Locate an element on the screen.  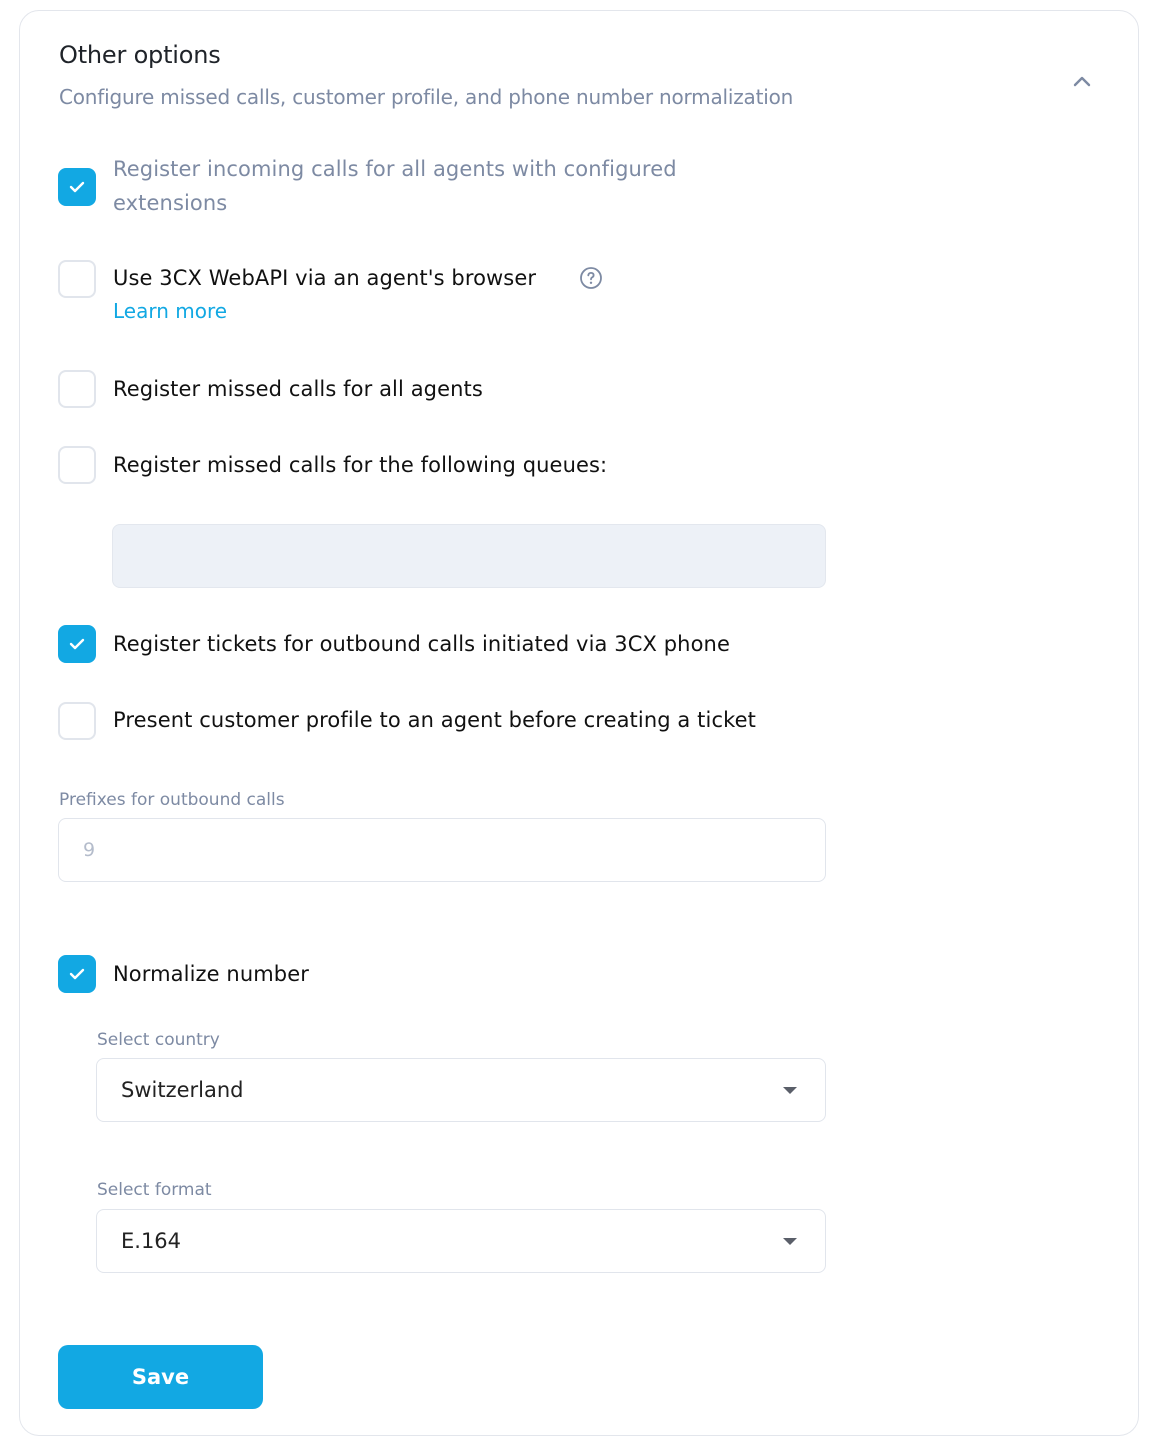
prefixes-label: Prefixes for outbound calls is located at coordinates (172, 800).